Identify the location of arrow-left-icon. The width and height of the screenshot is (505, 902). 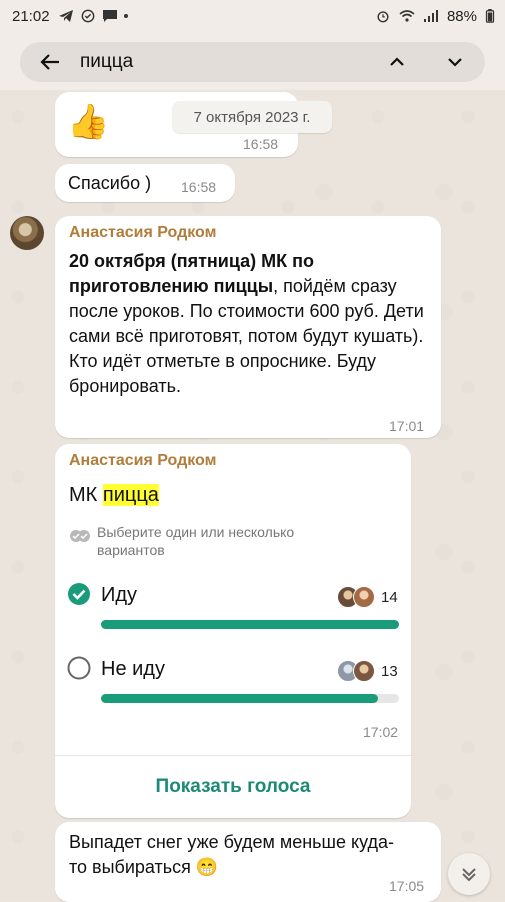
(49, 62).